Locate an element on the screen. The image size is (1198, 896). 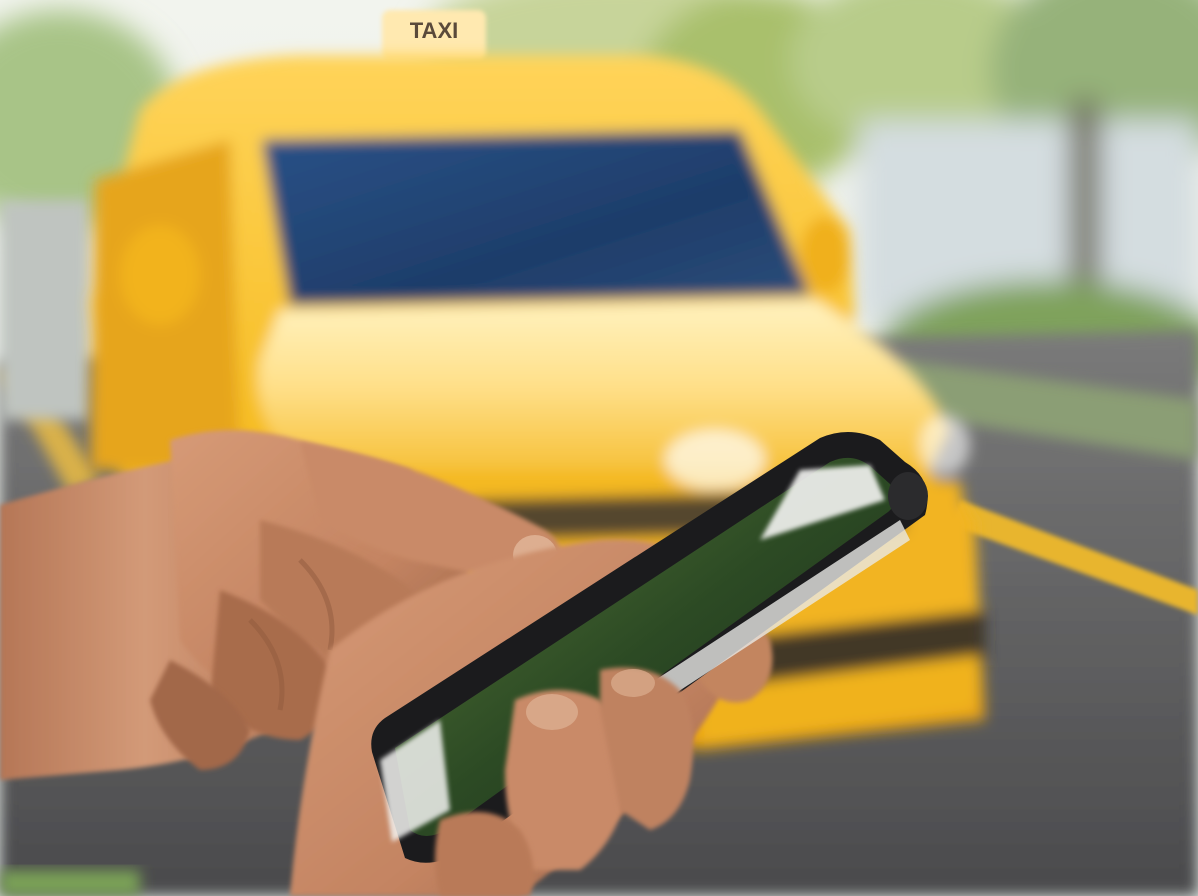
bottom-grass is located at coordinates (70, 883).